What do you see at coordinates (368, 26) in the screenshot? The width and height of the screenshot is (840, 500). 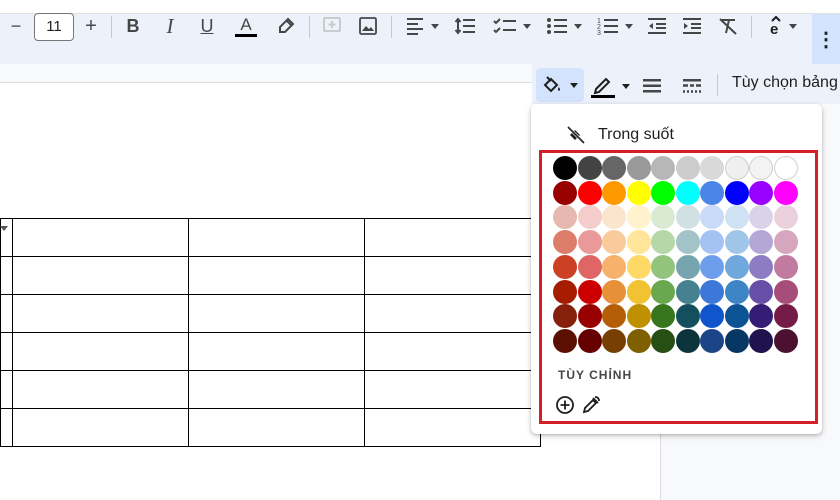 I see `insert-image-button` at bounding box center [368, 26].